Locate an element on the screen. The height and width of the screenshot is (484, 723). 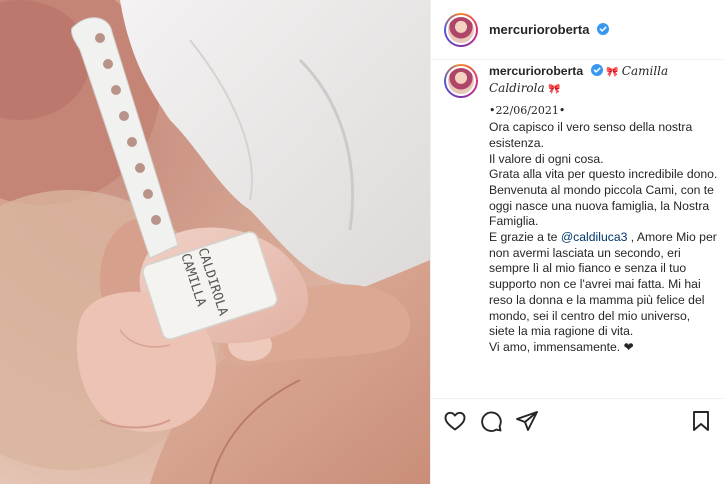
heart-icon is located at coordinates (455, 421).